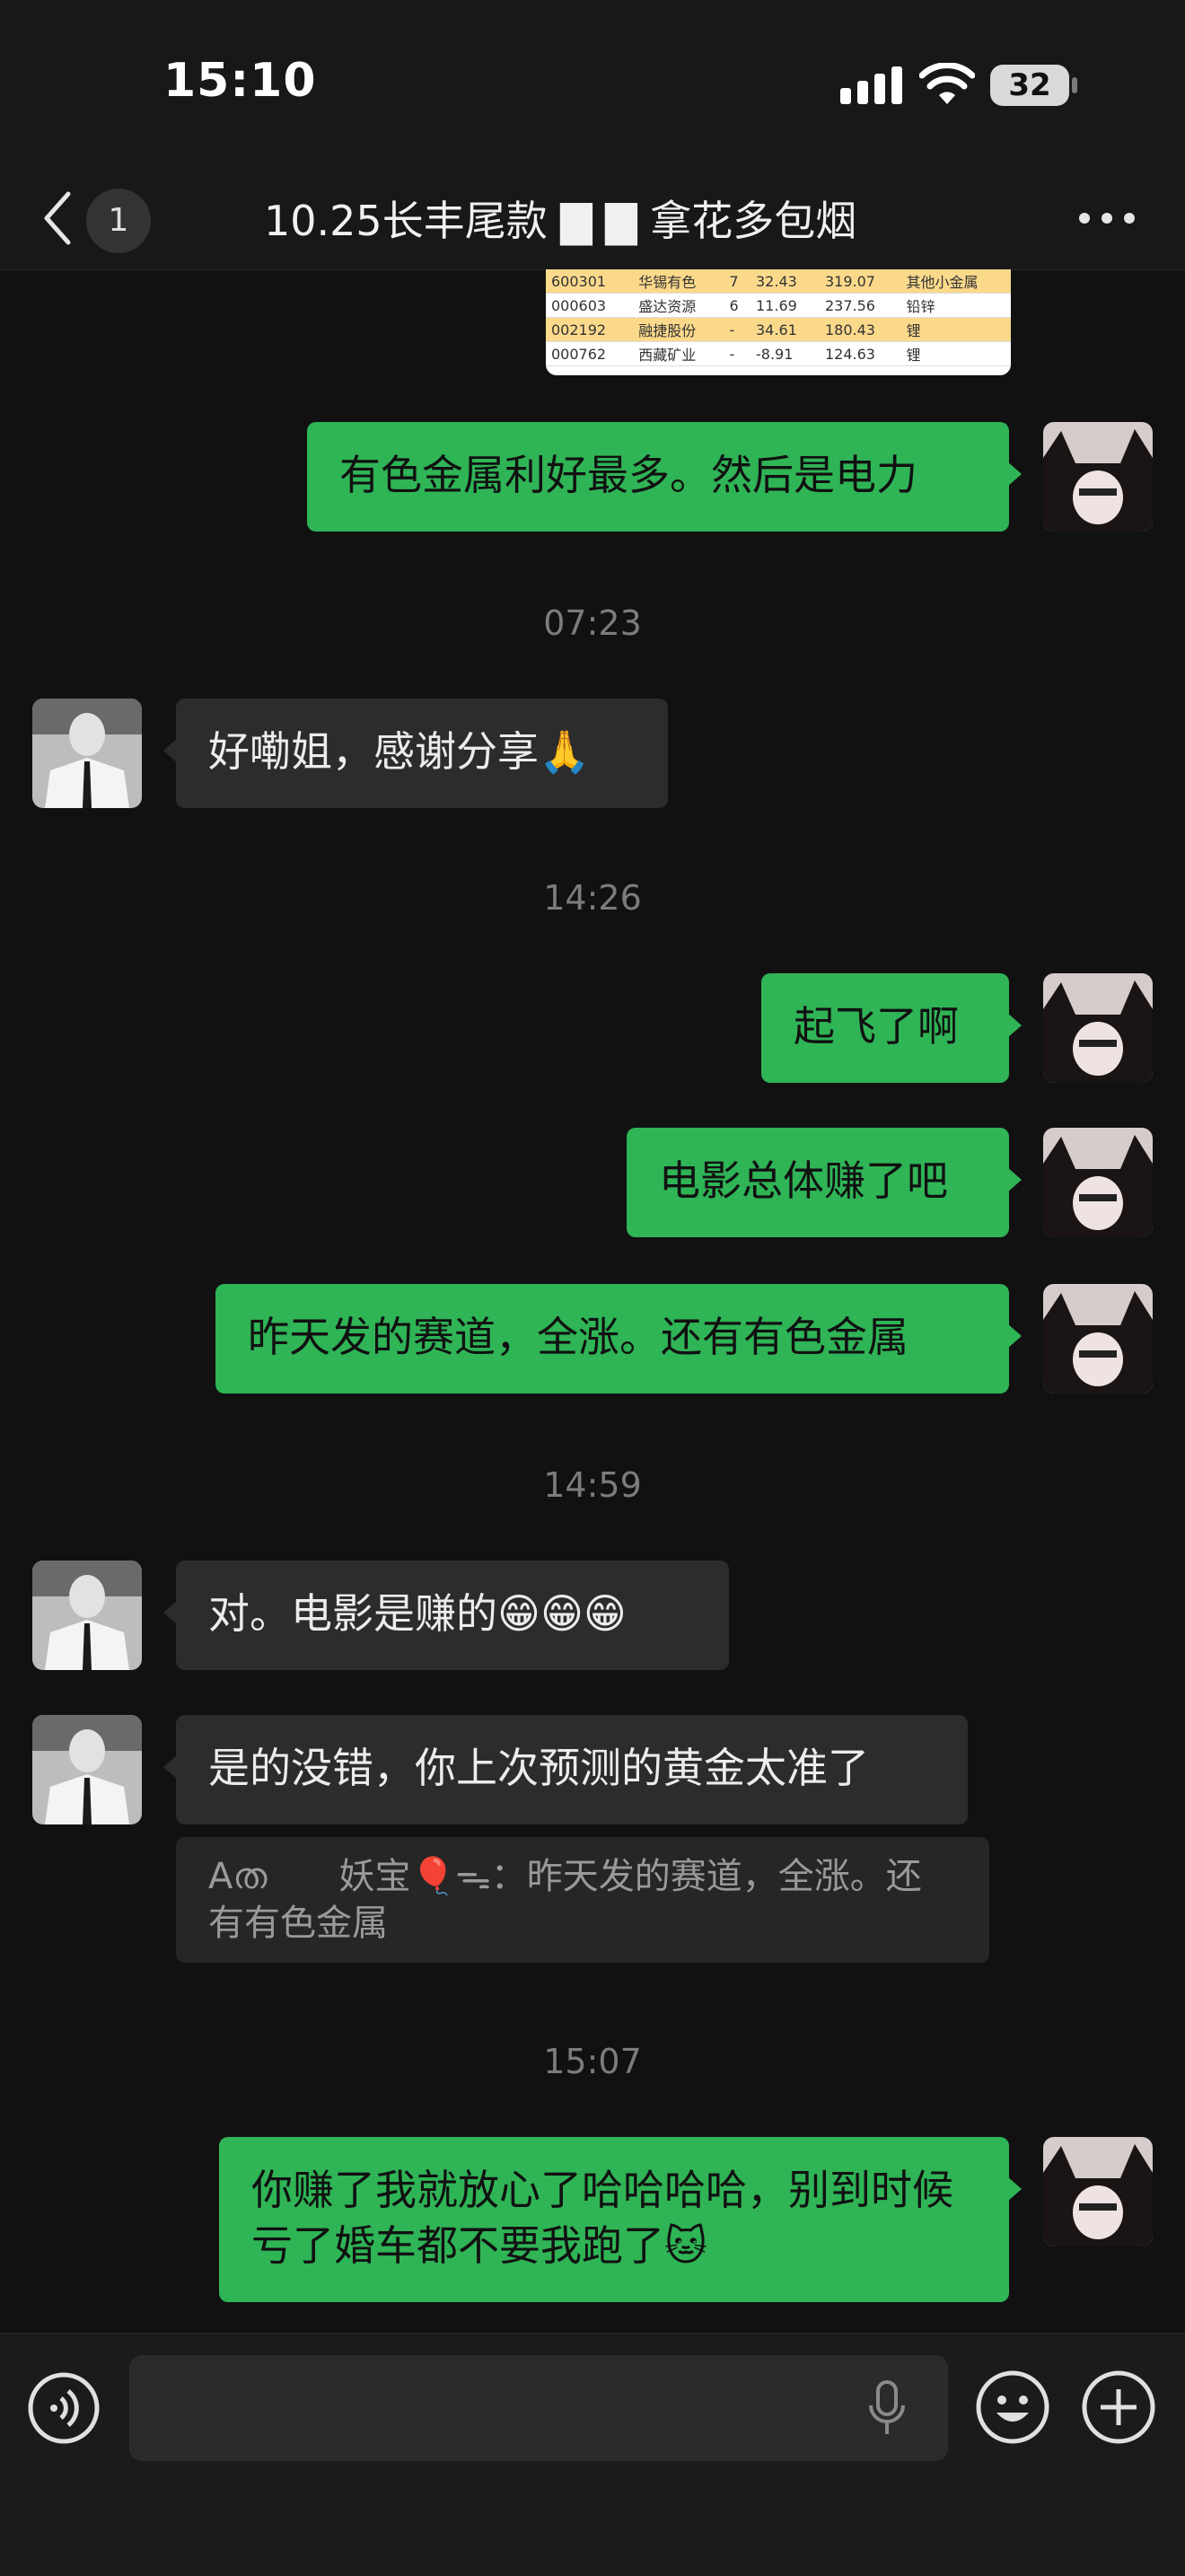  I want to click on voice-icon, so click(64, 2408).